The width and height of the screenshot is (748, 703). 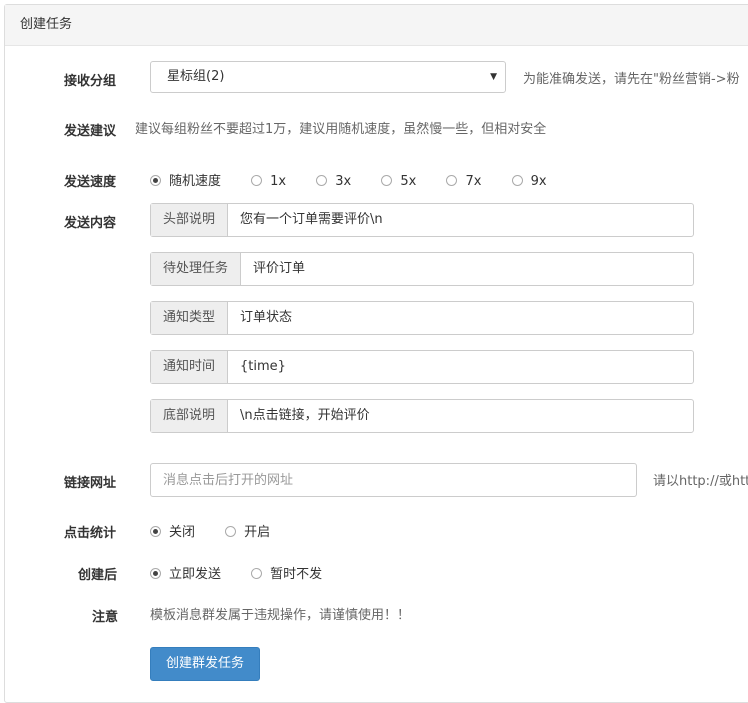 What do you see at coordinates (631, 79) in the screenshot?
I see `receive-group-hint: 为能准确发送，请先在"粉丝营销->粉` at bounding box center [631, 79].